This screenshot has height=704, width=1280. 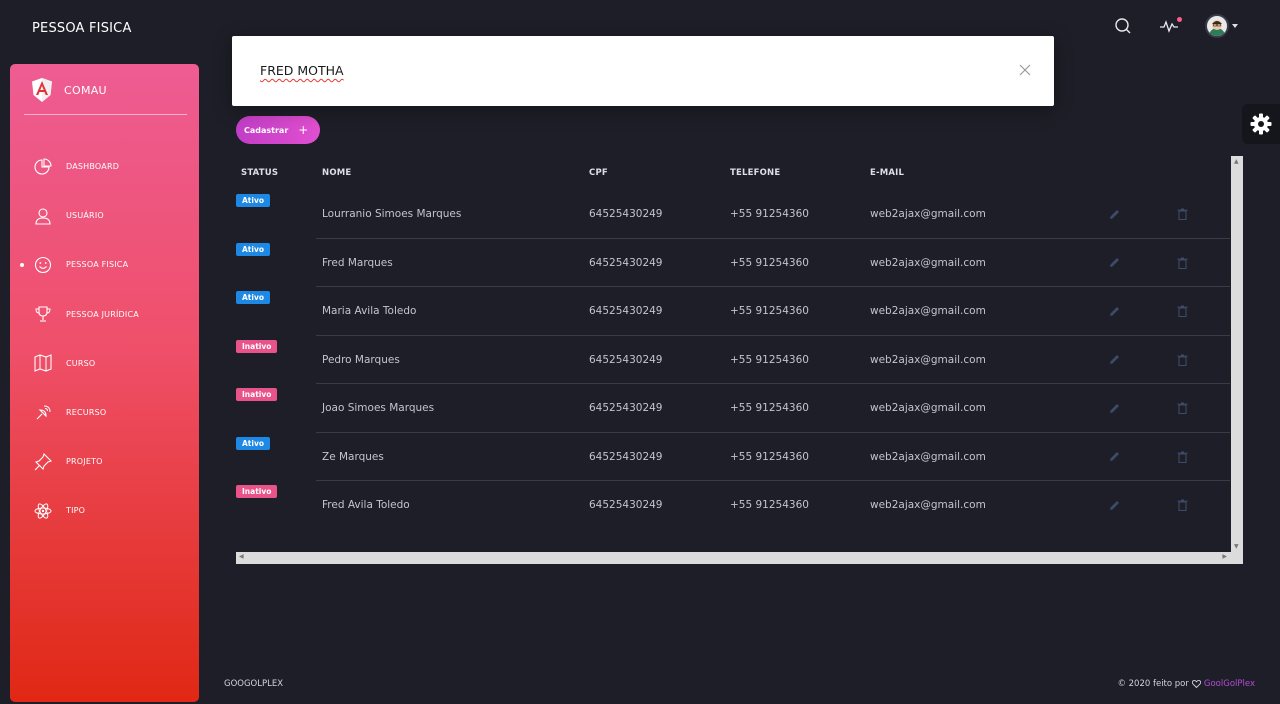 What do you see at coordinates (104, 510) in the screenshot?
I see `sidebar-item-tipo: TIPO` at bounding box center [104, 510].